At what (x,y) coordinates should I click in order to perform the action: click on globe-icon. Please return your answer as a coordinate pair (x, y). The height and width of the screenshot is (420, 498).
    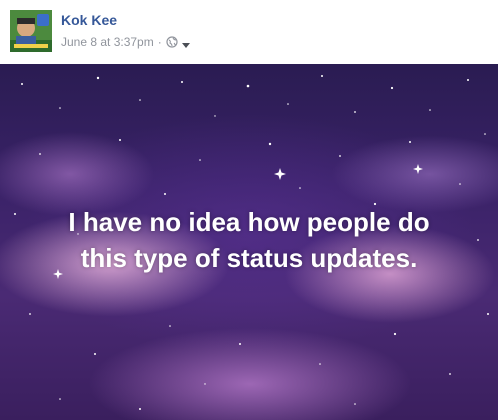
    Looking at the image, I should click on (172, 42).